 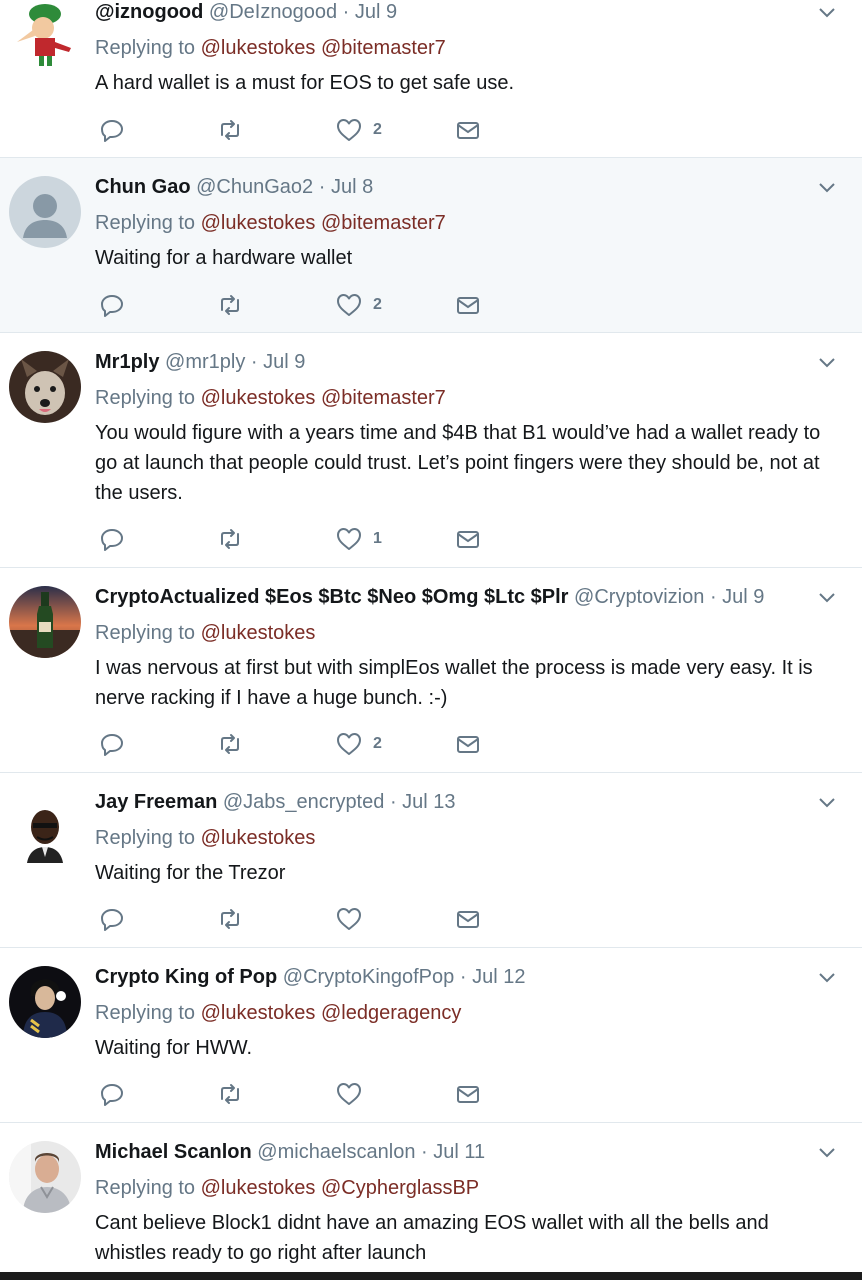 What do you see at coordinates (431, 1276) in the screenshot?
I see `bottom-edge-bar` at bounding box center [431, 1276].